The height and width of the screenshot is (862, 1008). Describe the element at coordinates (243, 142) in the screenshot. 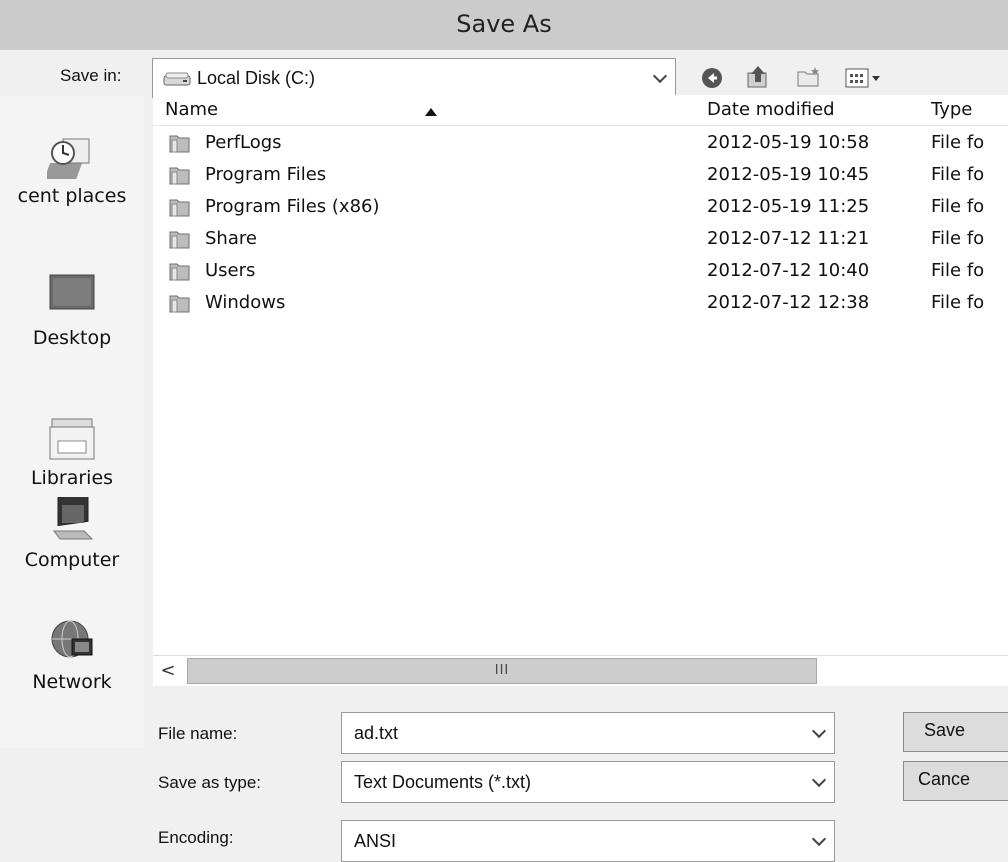

I see `file-name: PerfLogs` at that location.